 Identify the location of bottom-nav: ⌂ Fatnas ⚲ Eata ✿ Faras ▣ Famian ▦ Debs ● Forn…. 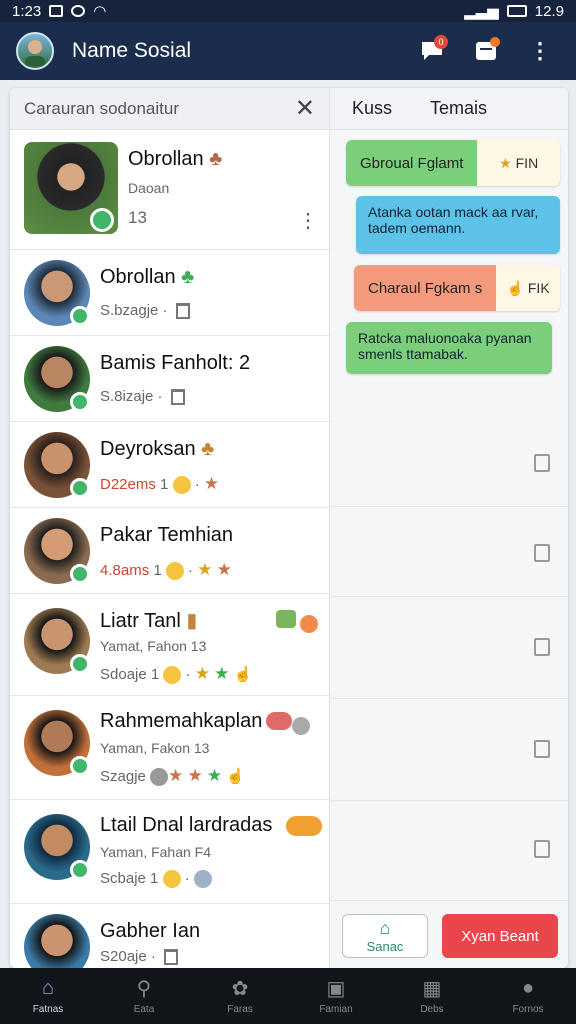
(288, 996).